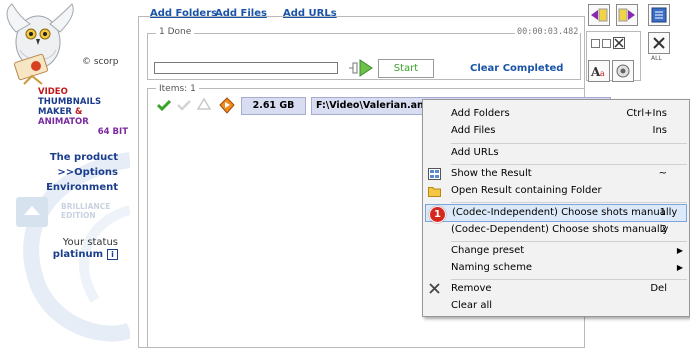 Image resolution: width=690 pixels, height=348 pixels. Describe the element at coordinates (560, 229) in the screenshot. I see `menu-label: (Codec-Dependent) Choose shots manually` at that location.